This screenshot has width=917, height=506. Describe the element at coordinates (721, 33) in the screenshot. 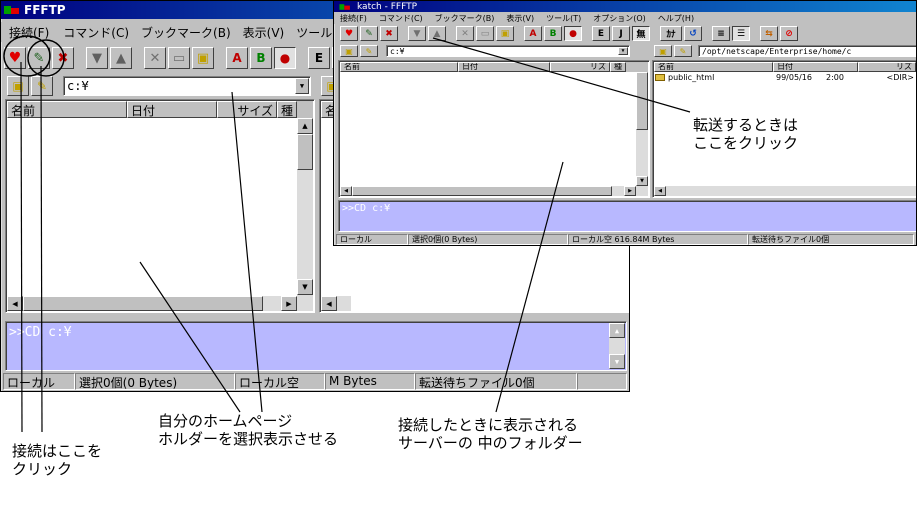

I see `list-view-button: ≡` at that location.